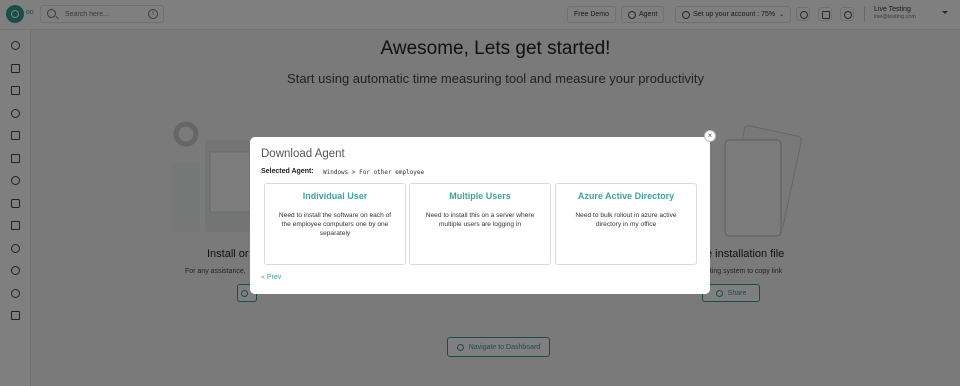 This screenshot has height=386, width=960. What do you see at coordinates (374, 172) in the screenshot?
I see `selected-agent-value: Windows > For other employee` at bounding box center [374, 172].